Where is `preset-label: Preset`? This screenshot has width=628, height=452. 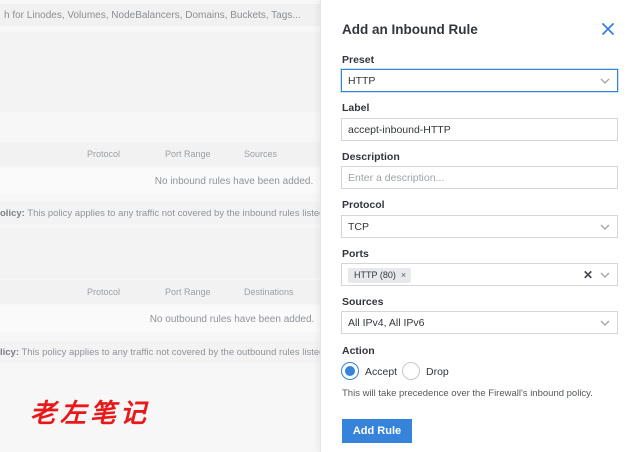 preset-label: Preset is located at coordinates (358, 60).